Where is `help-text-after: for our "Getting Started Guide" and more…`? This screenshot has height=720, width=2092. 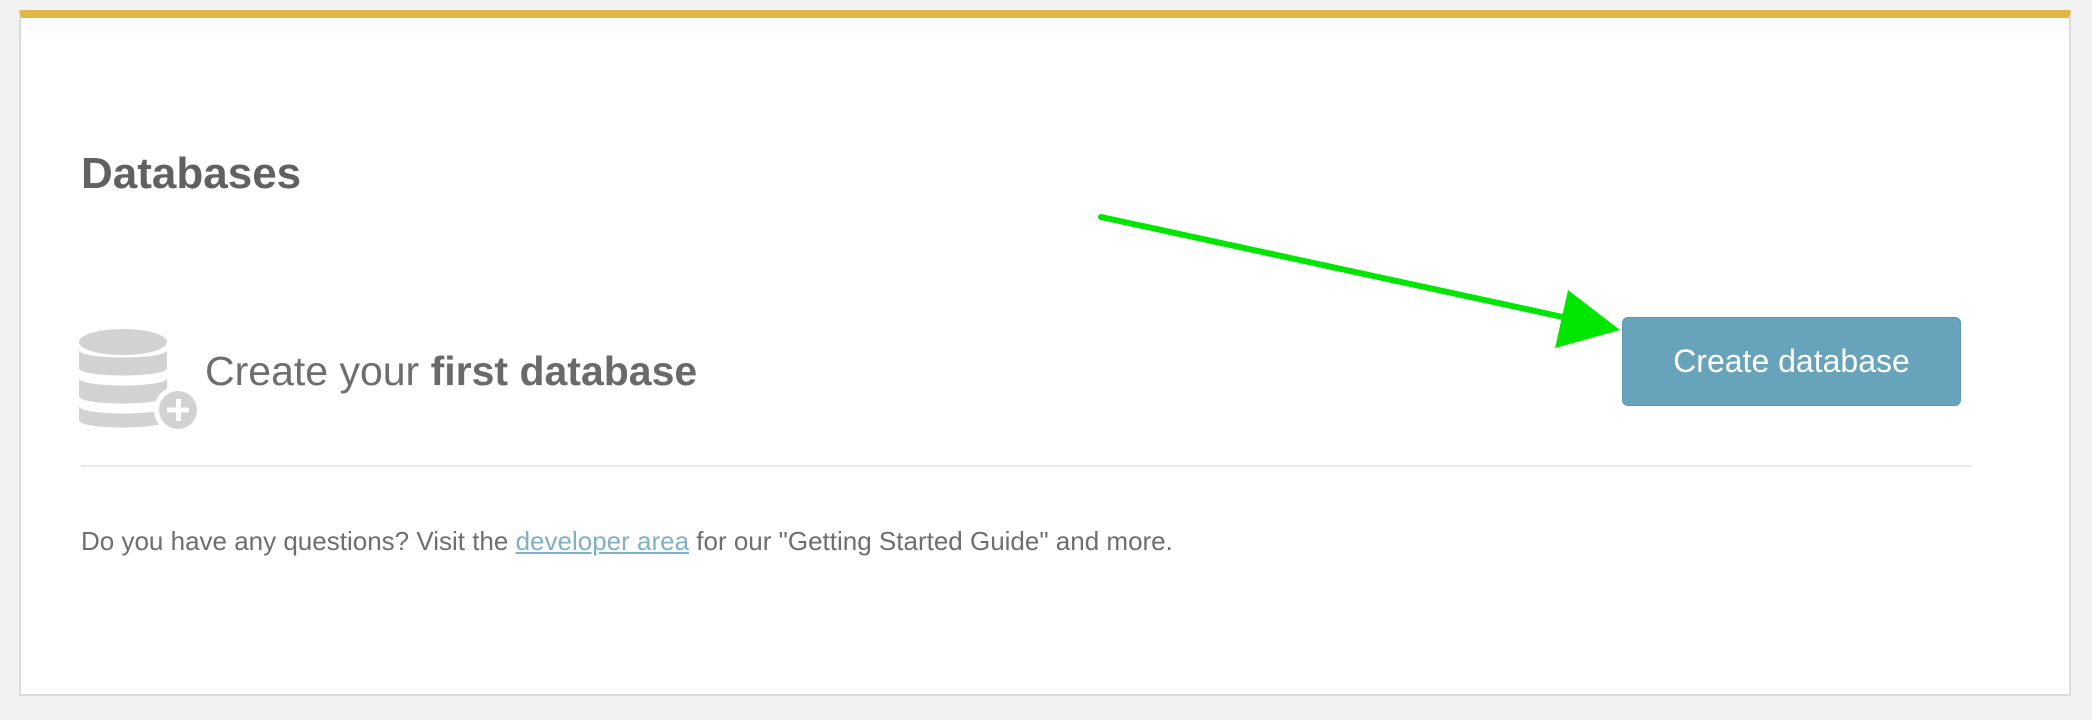 help-text-after: for our "Getting Started Guide" and more… is located at coordinates (931, 541).